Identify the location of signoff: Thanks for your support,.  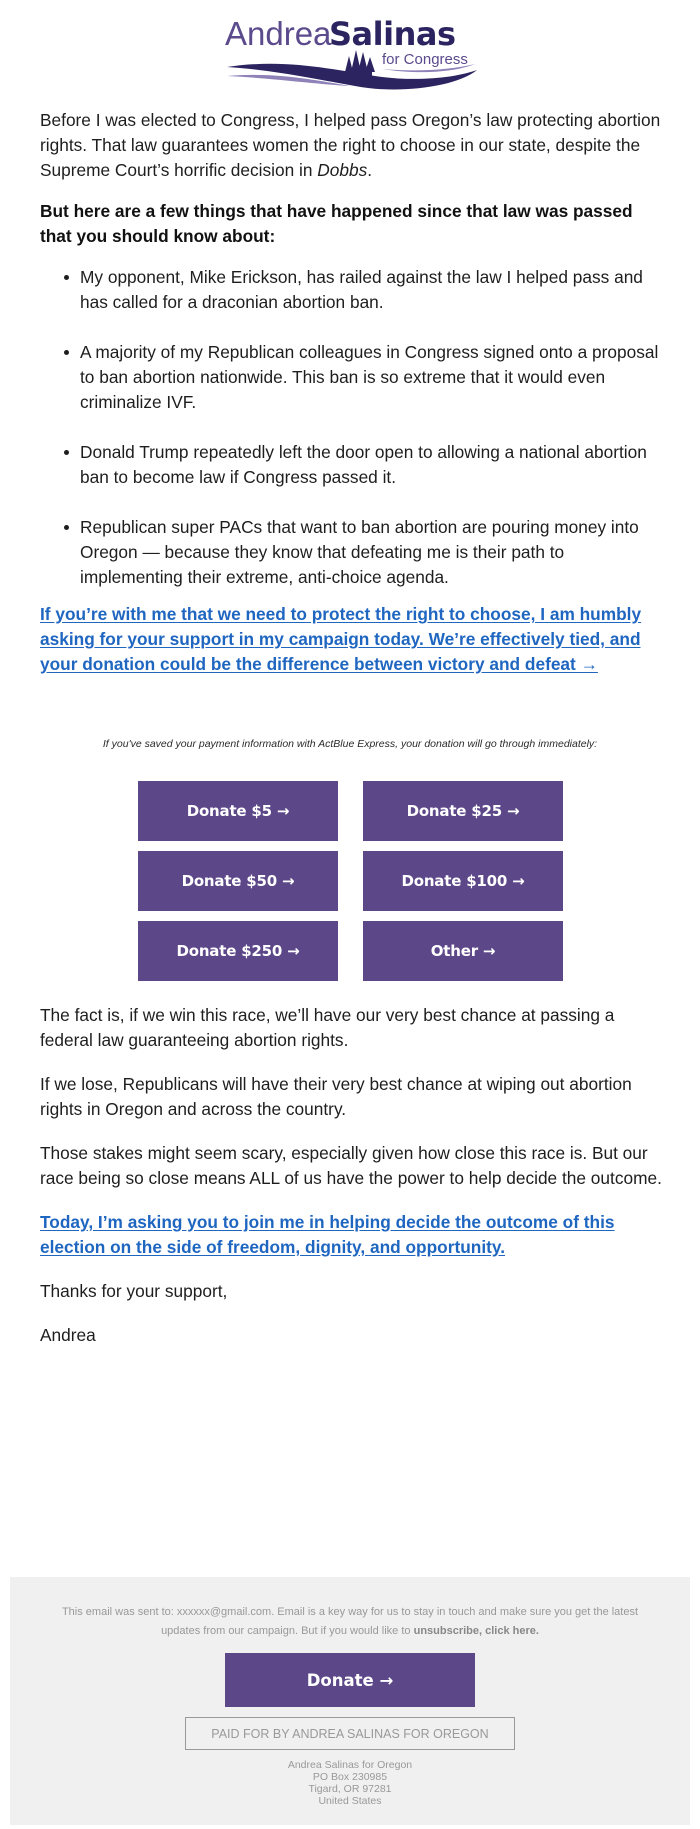
(134, 1291).